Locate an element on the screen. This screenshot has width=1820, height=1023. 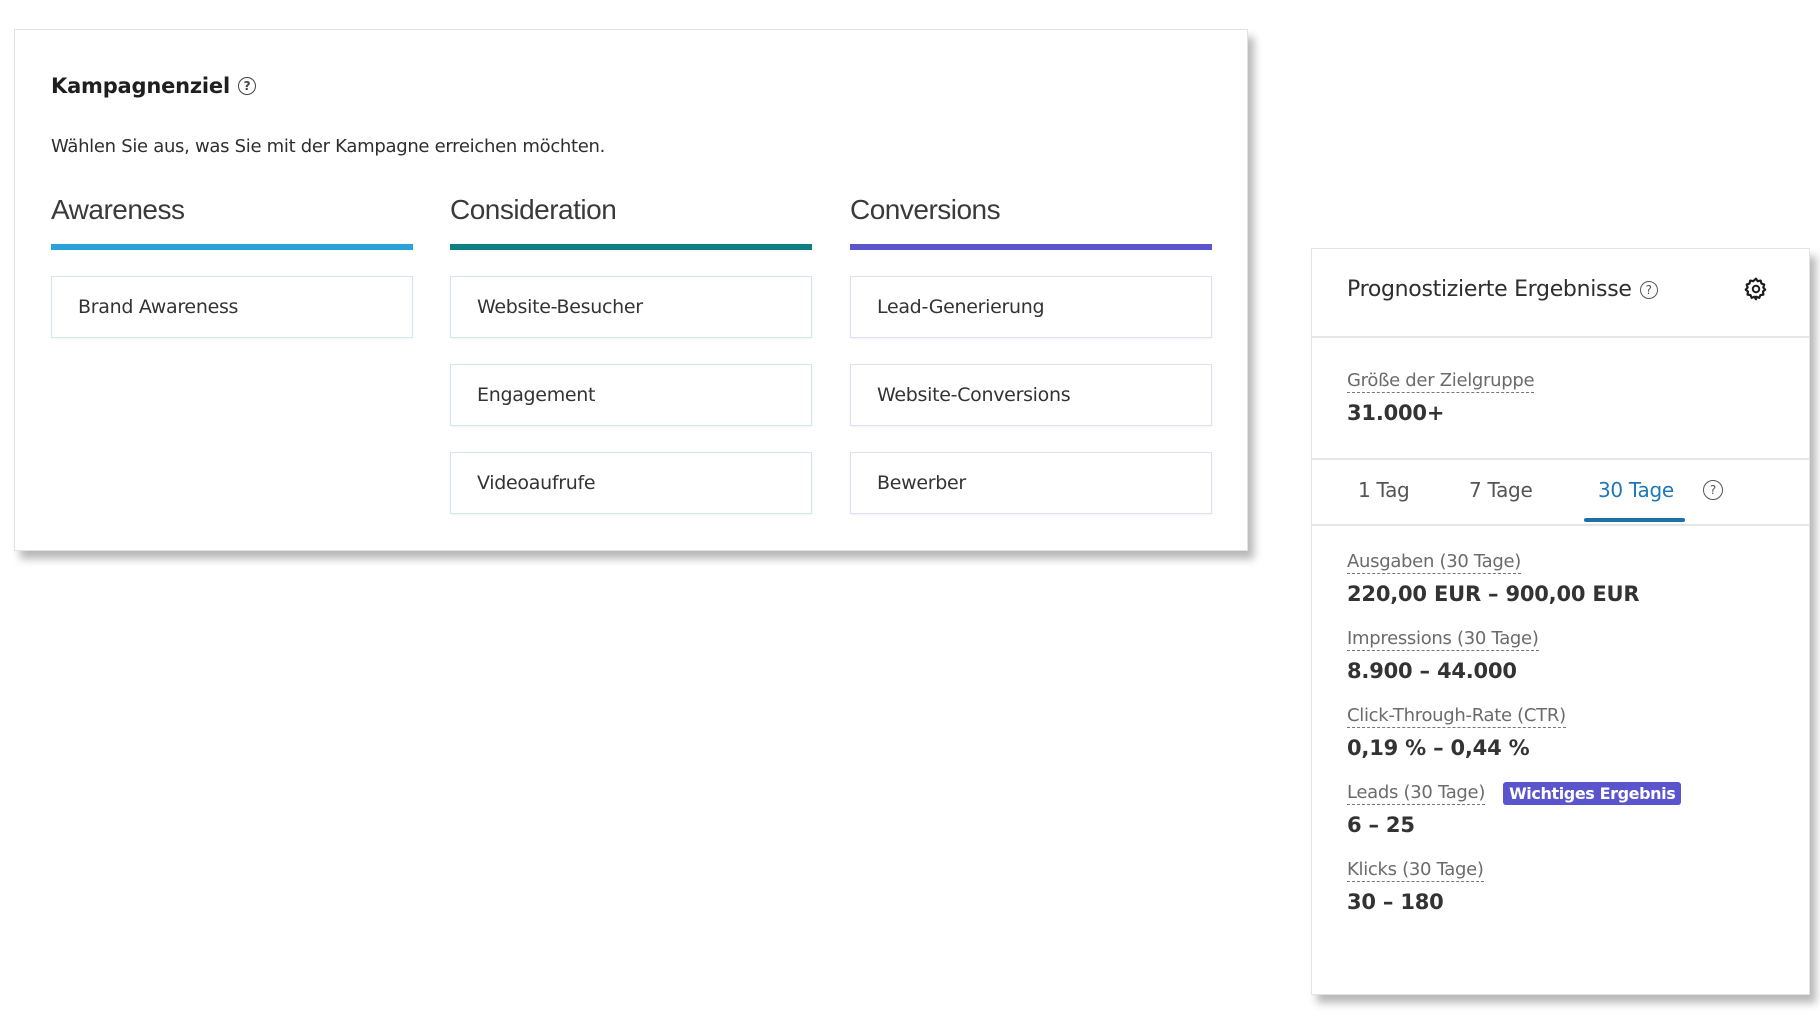
gear-icon is located at coordinates (1756, 289).